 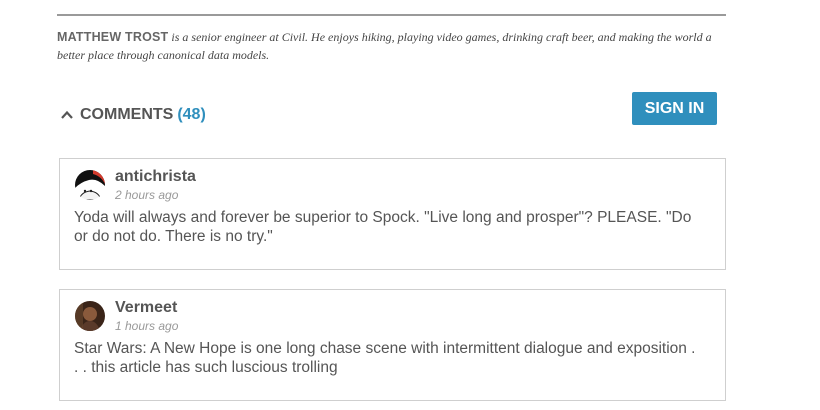 What do you see at coordinates (147, 326) in the screenshot?
I see `comment-time: 1 hours ago` at bounding box center [147, 326].